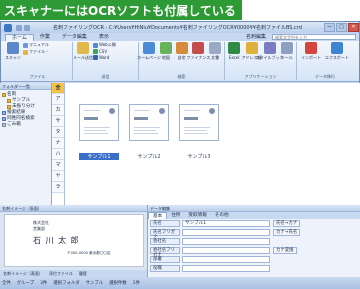 The height and width of the screenshot is (289, 360). I want to click on folder-item-trash: ごみ箱, so click(25, 125).